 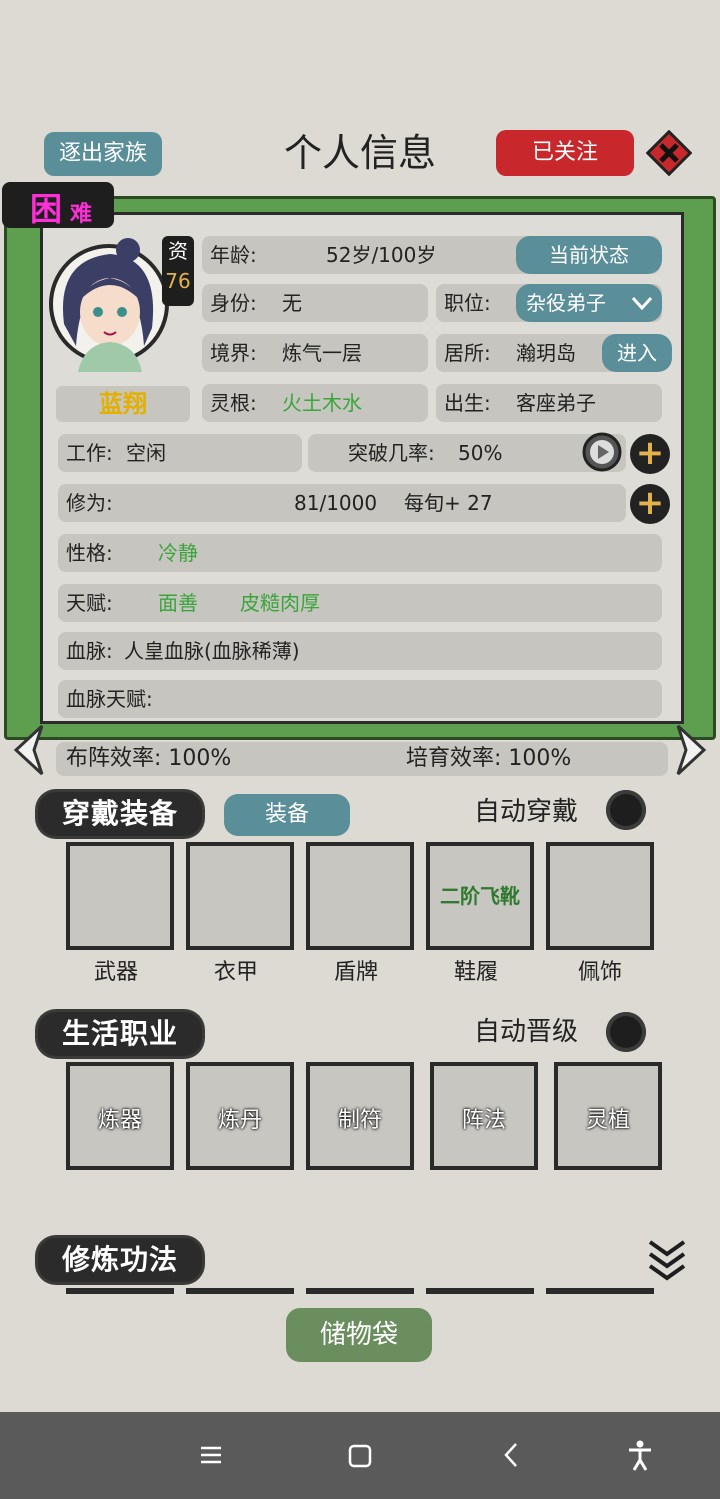 I want to click on profession-slot-herbalism: 灵植, so click(x=608, y=1116).